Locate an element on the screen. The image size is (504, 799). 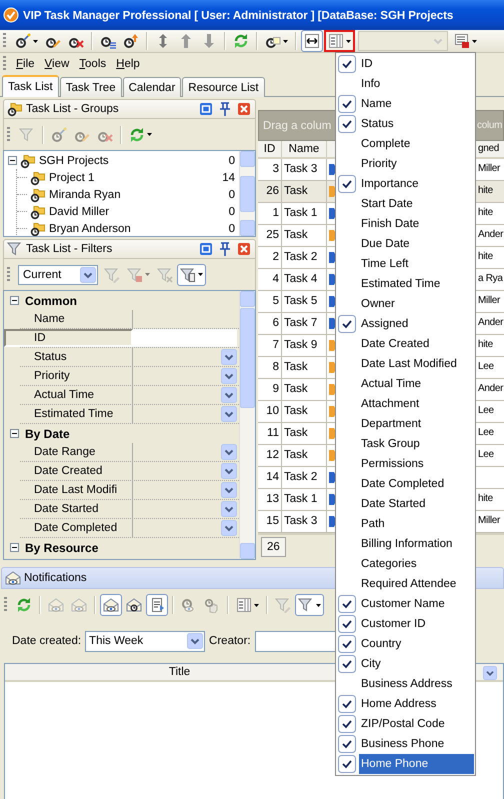
menu-item: Due Date is located at coordinates (406, 244).